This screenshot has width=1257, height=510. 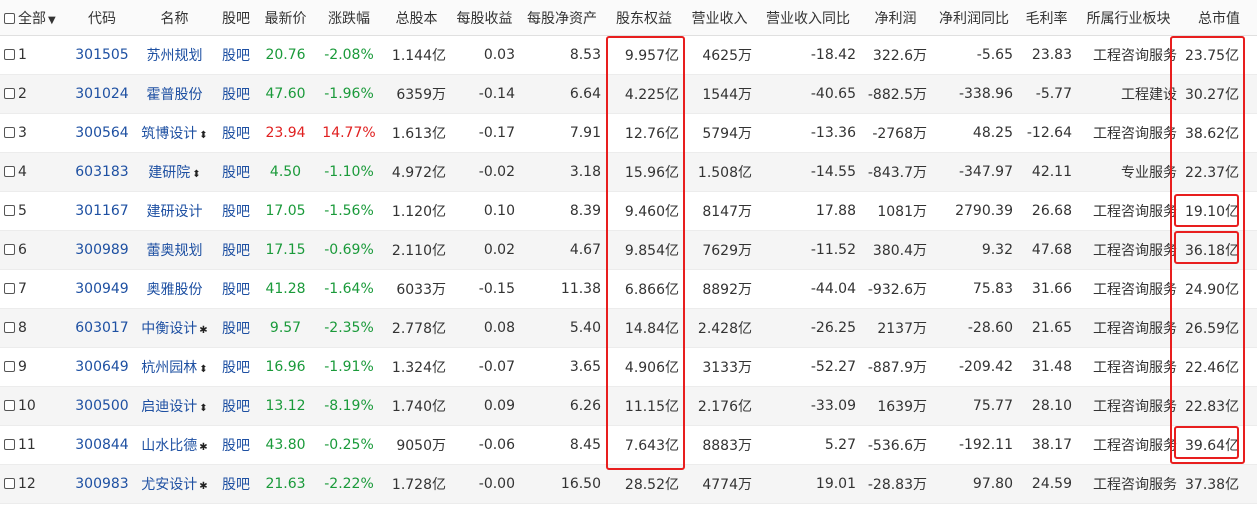 What do you see at coordinates (203, 408) in the screenshot?
I see `stock-marker-icon: ⬍` at bounding box center [203, 408].